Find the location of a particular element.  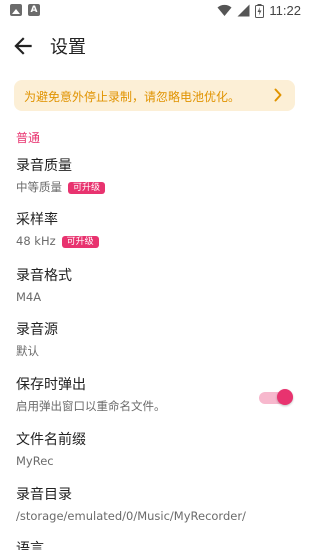

banner-text: 为避免意外停止录制，请忽略电池优化。 is located at coordinates (132, 97).